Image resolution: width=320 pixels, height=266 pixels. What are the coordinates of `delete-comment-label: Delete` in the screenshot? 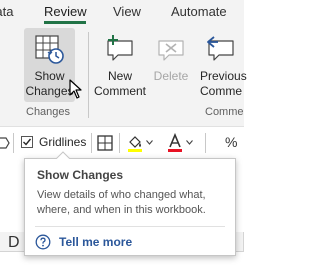 It's located at (171, 76).